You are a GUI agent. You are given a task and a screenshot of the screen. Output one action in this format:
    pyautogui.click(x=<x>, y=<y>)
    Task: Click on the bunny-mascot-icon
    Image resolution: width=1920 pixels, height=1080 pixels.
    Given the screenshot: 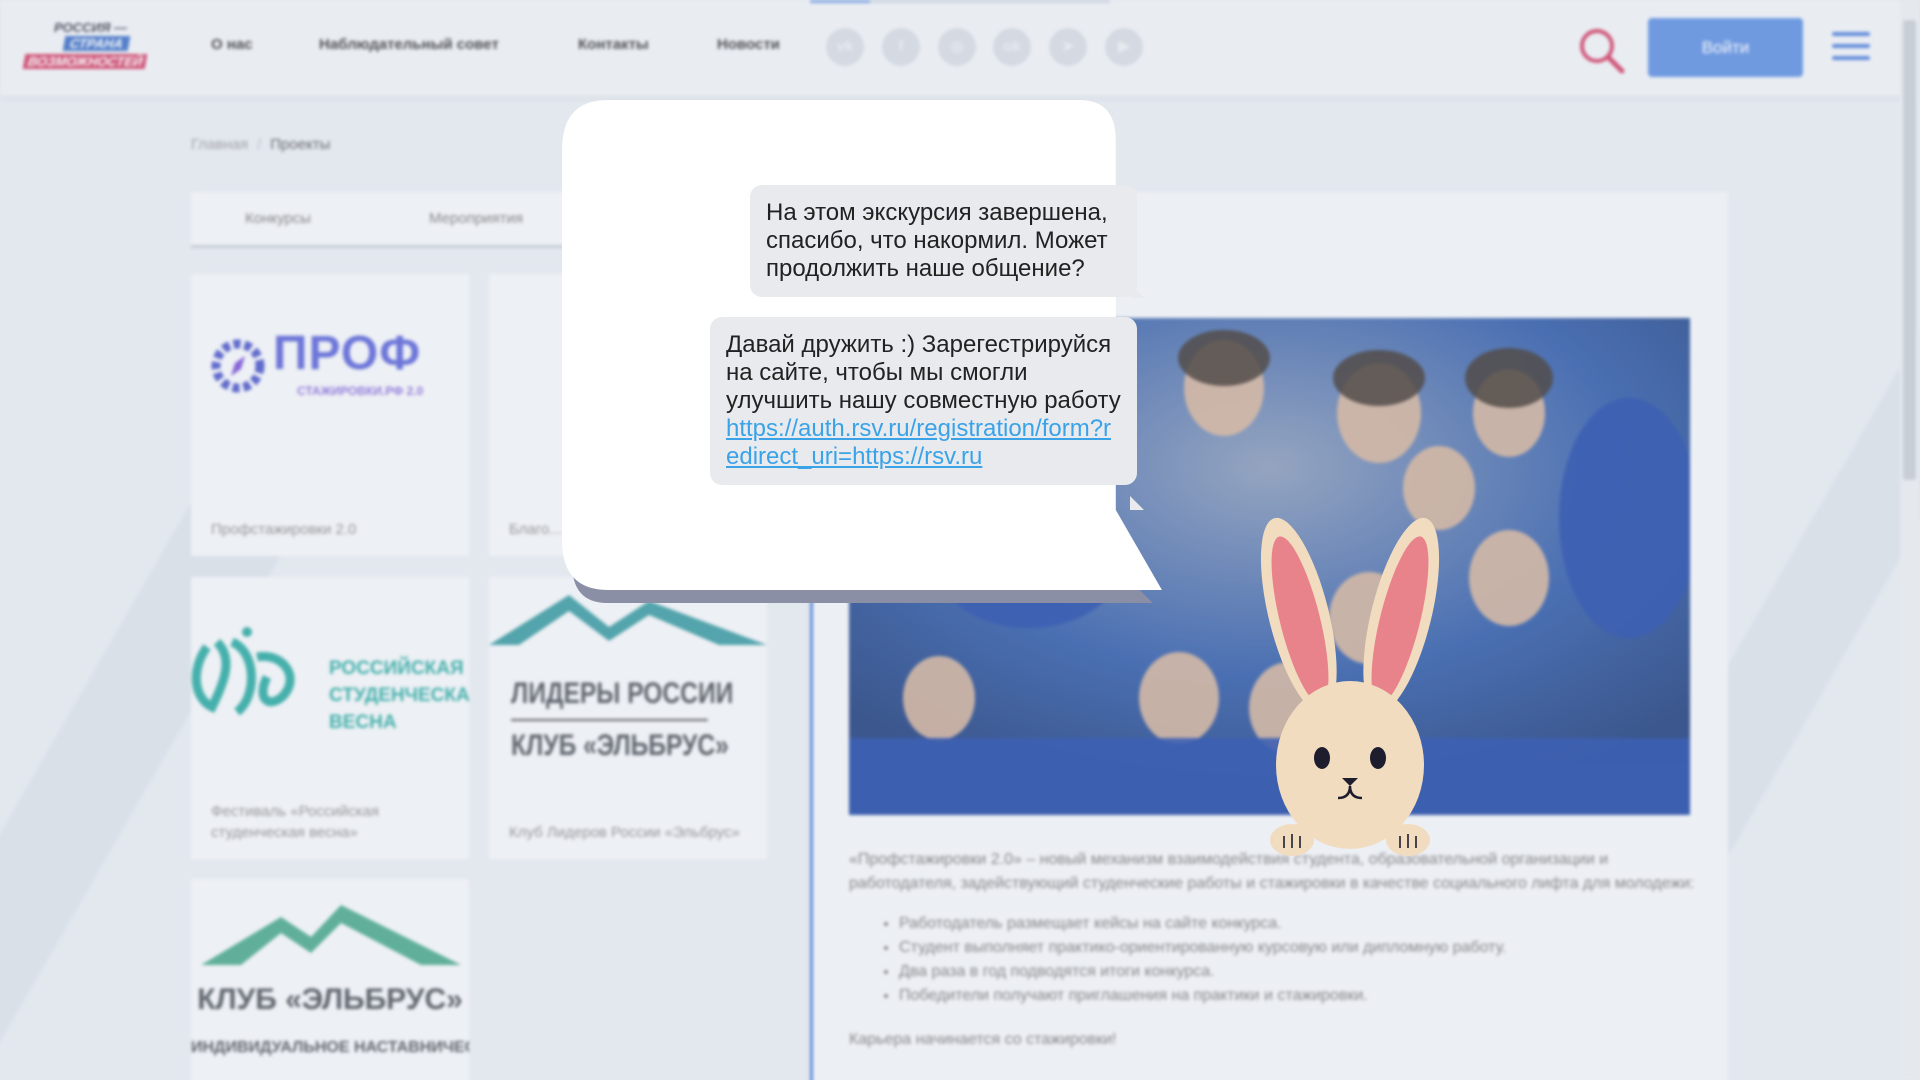 What is the action you would take?
    pyautogui.click(x=1350, y=686)
    